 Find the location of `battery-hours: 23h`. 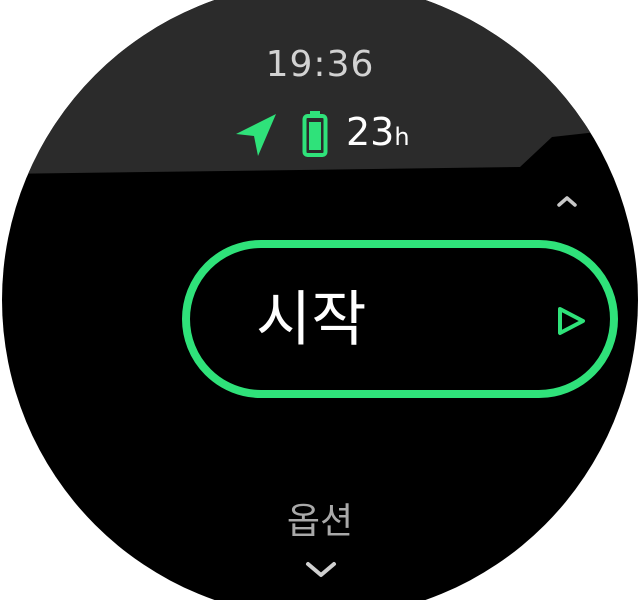

battery-hours: 23h is located at coordinates (378, 134).